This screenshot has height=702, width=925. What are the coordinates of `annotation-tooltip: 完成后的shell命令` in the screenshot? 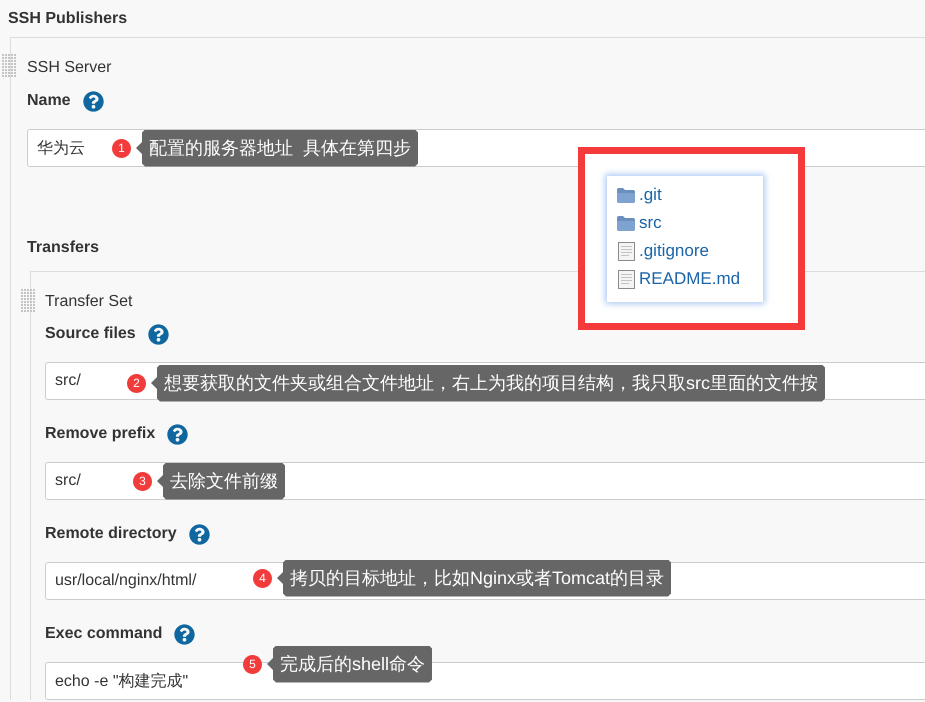 It's located at (349, 664).